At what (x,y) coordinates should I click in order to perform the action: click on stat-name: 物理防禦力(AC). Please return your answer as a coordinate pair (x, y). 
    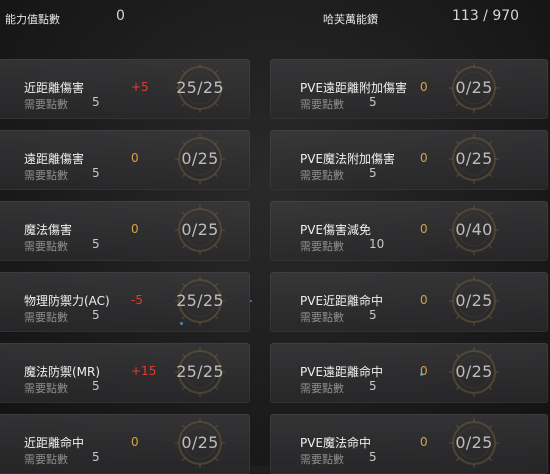
    Looking at the image, I should click on (67, 301).